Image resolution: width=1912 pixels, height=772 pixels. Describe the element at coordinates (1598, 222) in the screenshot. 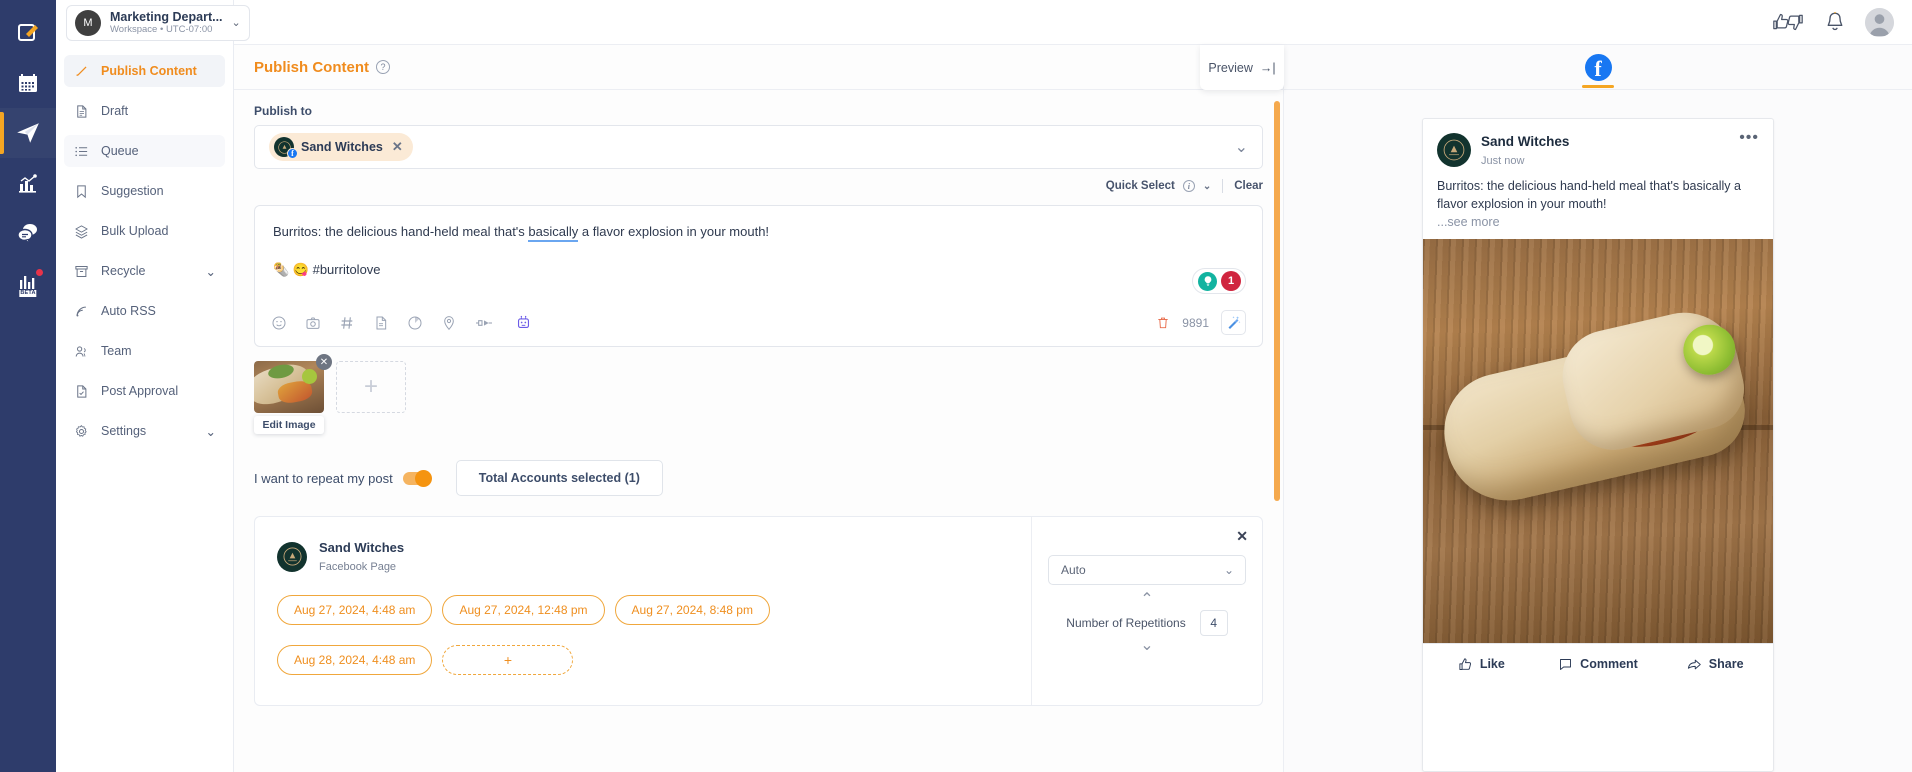

I see `see-more-link: ...see more` at that location.